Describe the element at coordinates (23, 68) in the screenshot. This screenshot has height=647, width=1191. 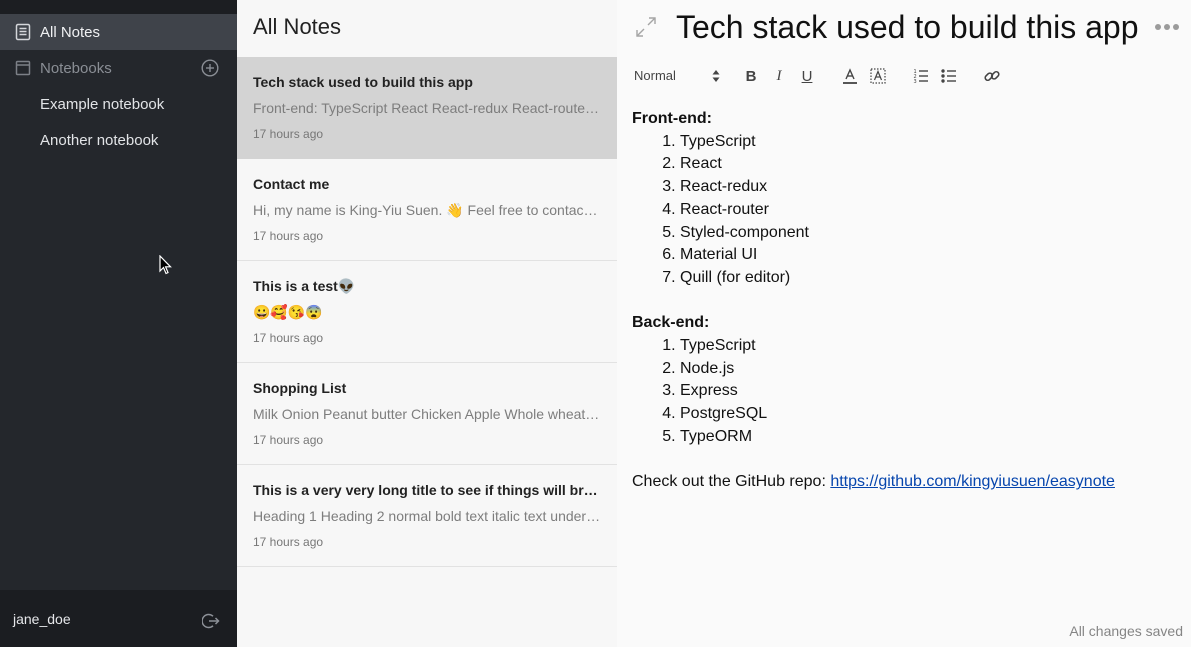
I see `notebook-icon` at that location.